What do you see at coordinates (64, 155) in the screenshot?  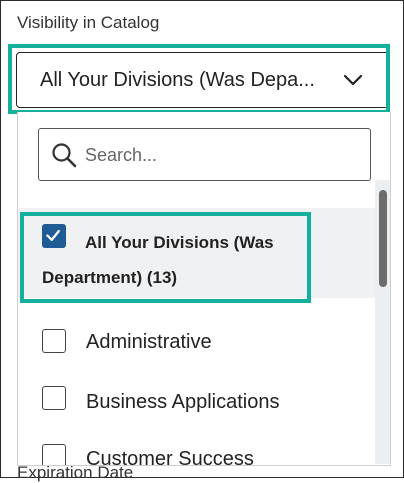 I see `search-icon` at bounding box center [64, 155].